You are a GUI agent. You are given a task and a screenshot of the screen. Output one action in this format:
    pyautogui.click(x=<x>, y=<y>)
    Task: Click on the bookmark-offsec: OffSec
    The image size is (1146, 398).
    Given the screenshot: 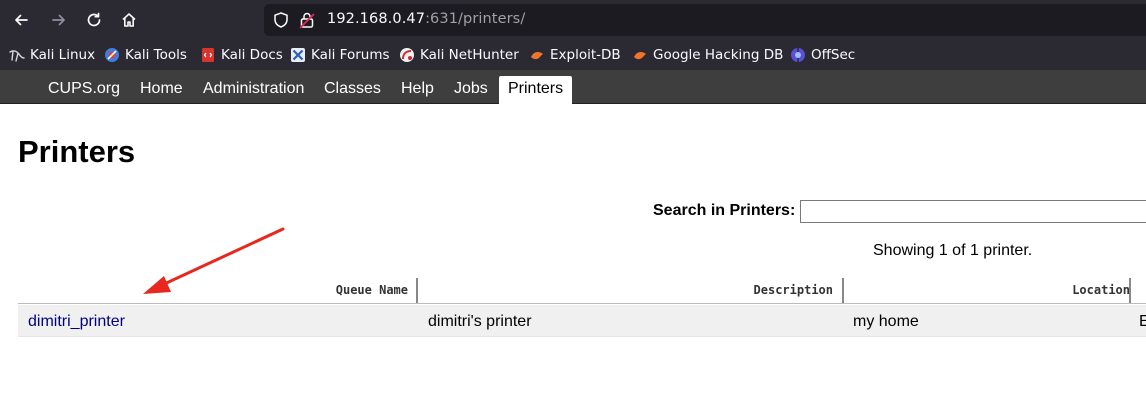 What is the action you would take?
    pyautogui.click(x=822, y=55)
    